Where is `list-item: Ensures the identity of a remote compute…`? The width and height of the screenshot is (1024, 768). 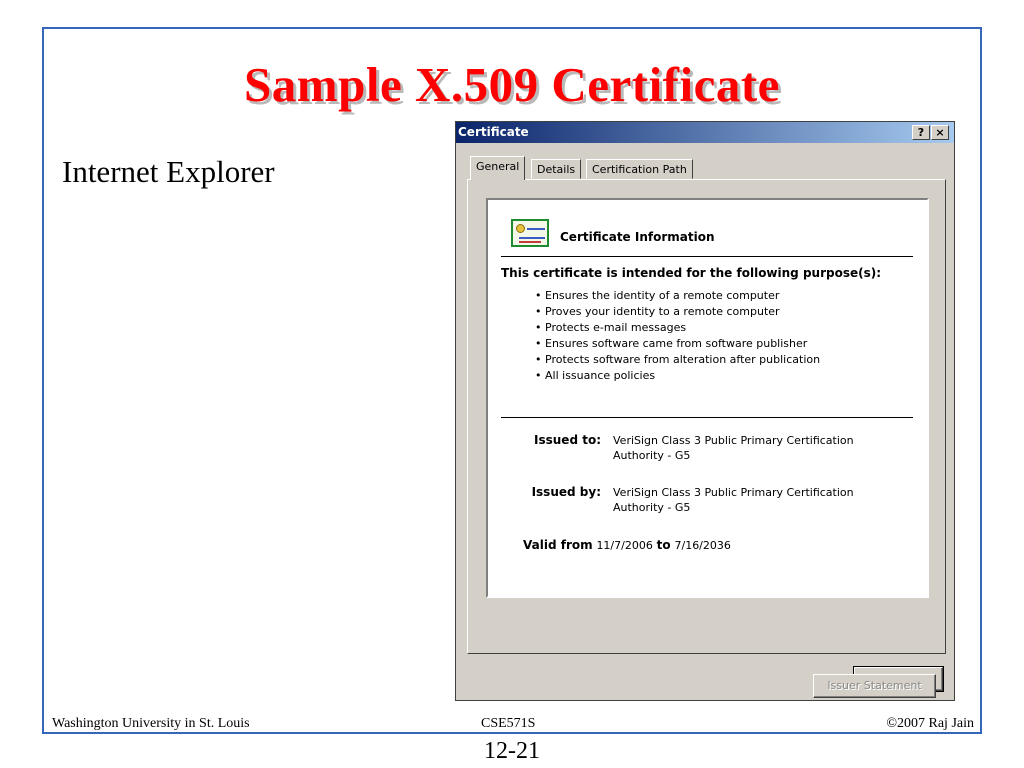 list-item: Ensures the identity of a remote compute… is located at coordinates (677, 296).